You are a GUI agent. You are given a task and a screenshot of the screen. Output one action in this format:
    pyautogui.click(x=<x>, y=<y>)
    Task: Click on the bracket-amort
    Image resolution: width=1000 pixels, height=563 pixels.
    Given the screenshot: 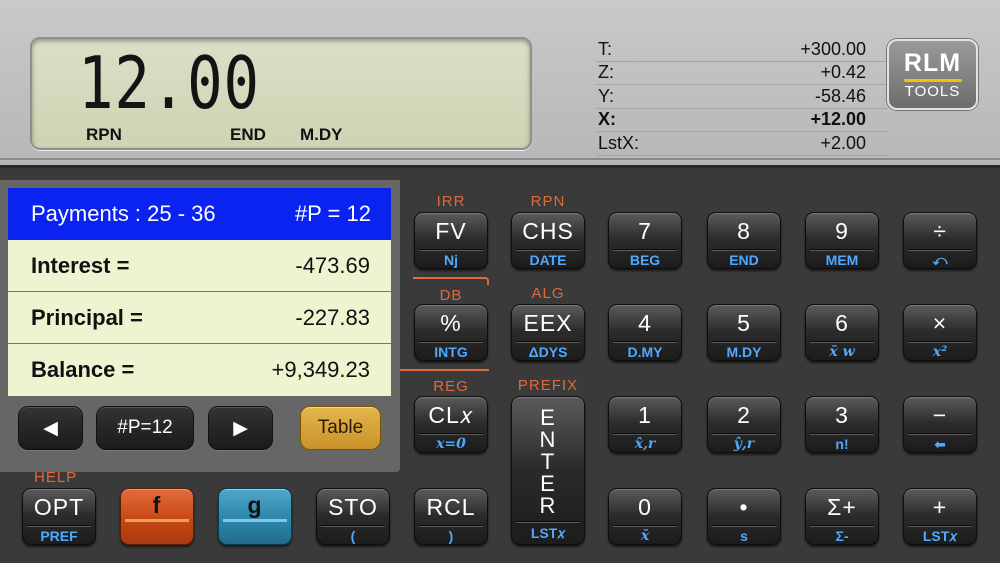 What is the action you would take?
    pyautogui.click(x=451, y=281)
    